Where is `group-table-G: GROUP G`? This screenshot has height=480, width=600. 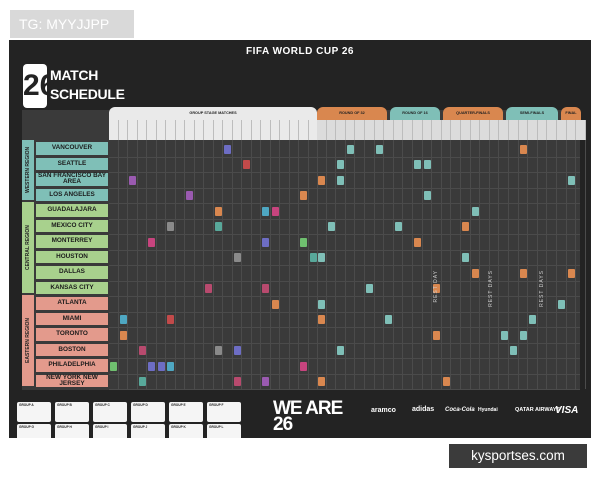 group-table-G: GROUP G is located at coordinates (34, 431).